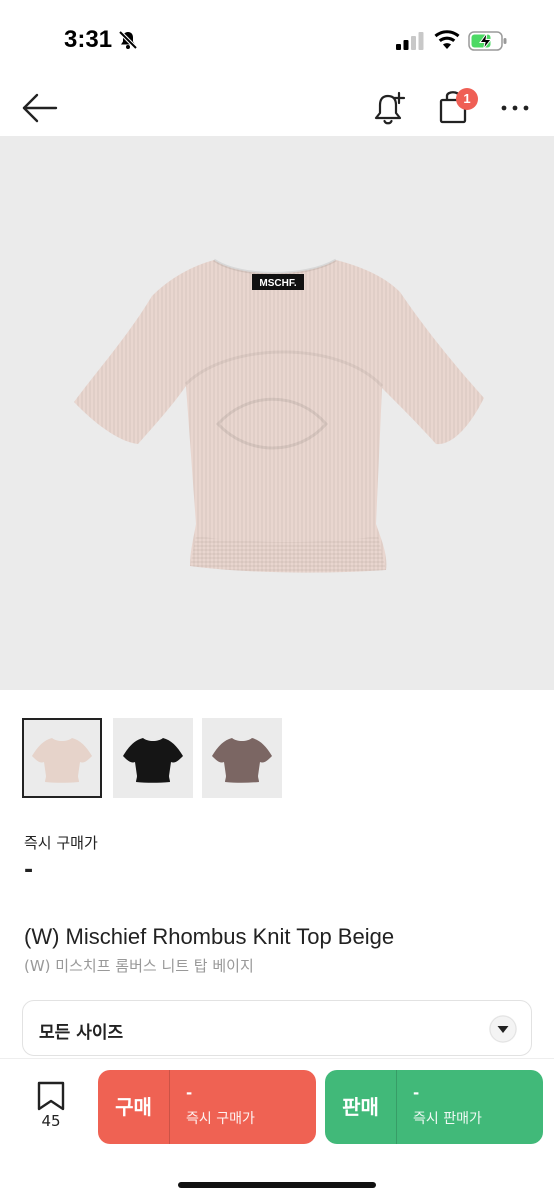 This screenshot has height=1200, width=554. I want to click on product-name: (W) Mischief Rhombus Knit Top Beige, so click(209, 936).